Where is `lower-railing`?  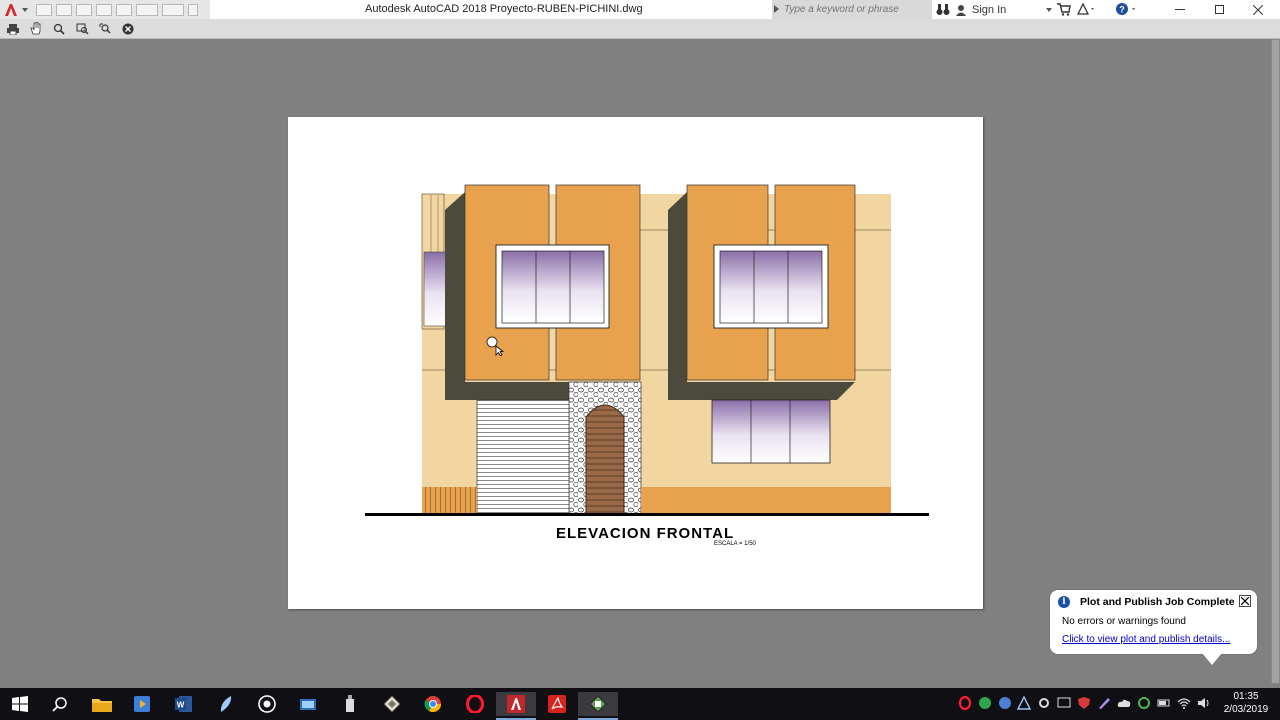 lower-railing is located at coordinates (449, 500).